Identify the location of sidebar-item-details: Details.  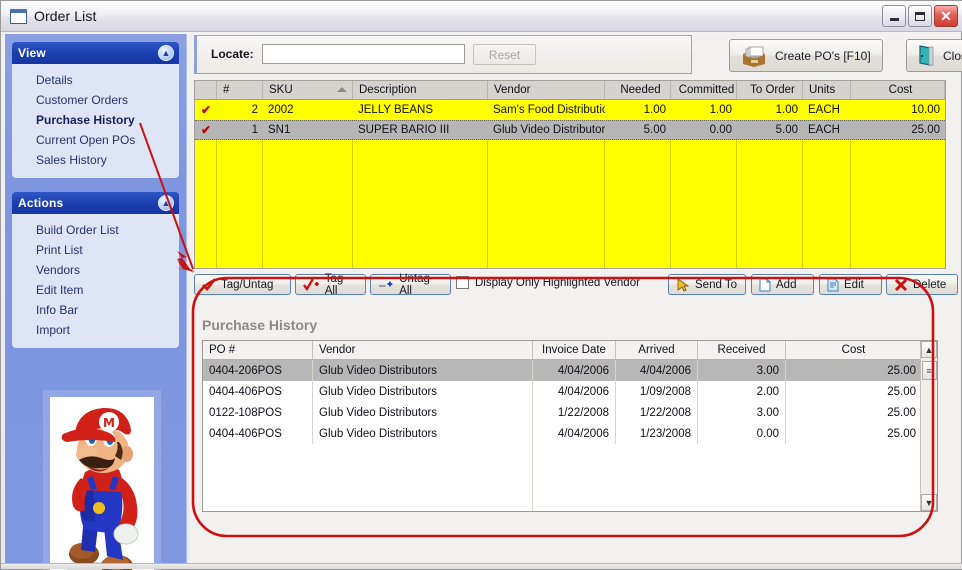
(95, 80).